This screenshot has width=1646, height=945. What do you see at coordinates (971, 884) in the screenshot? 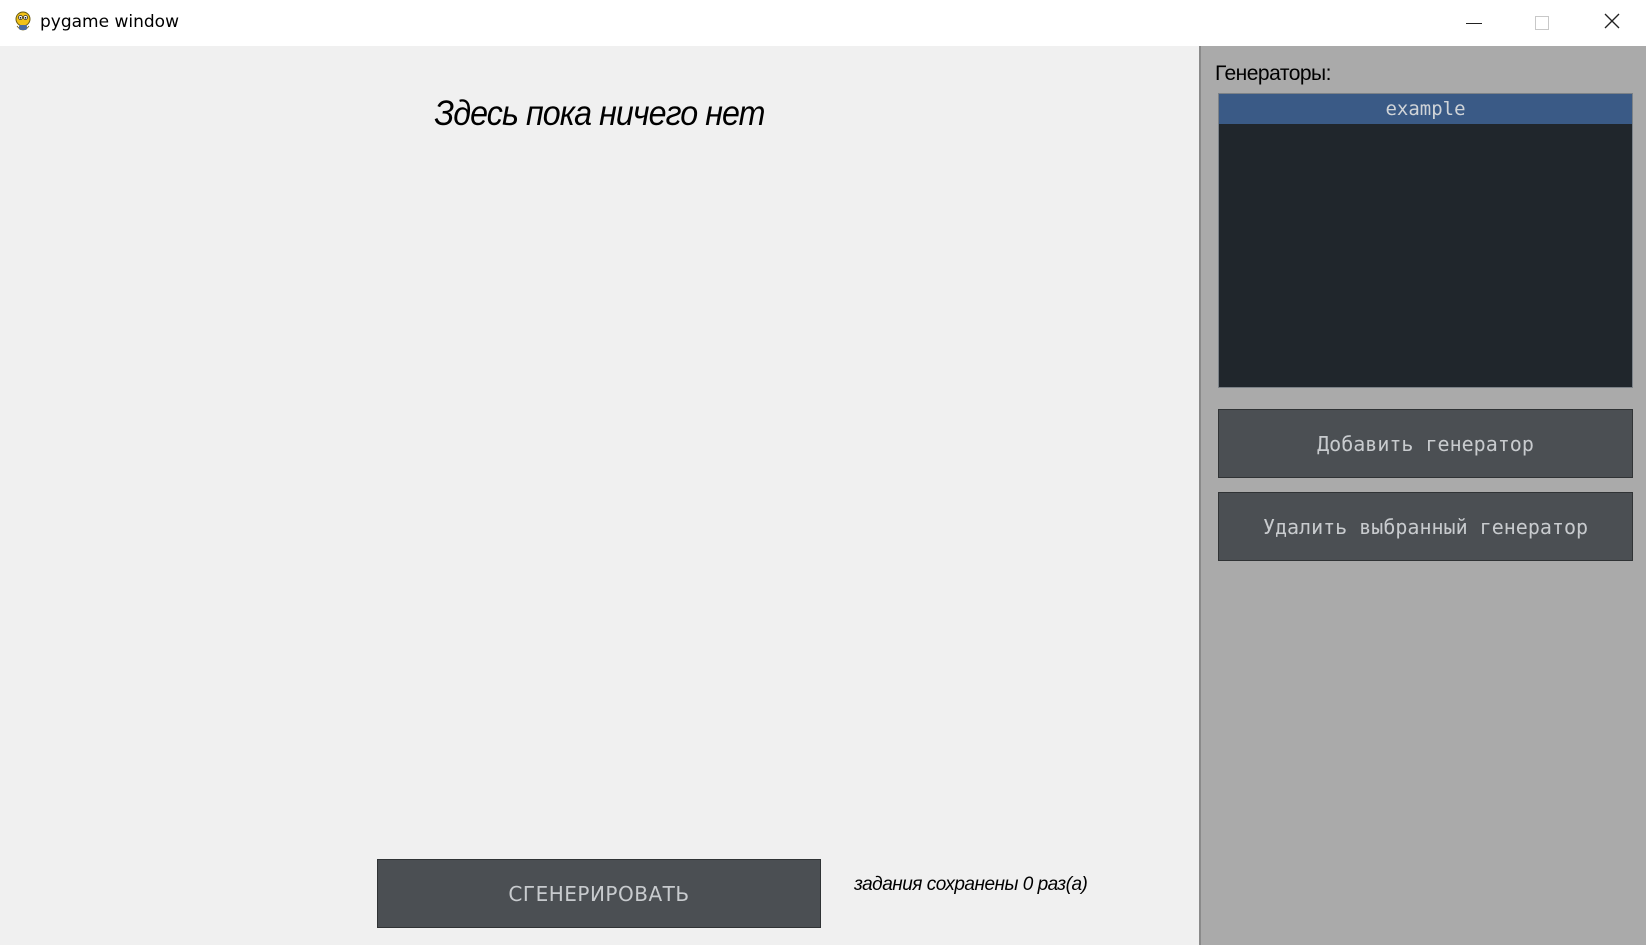
I see `saved-count-status: задания сохранены 0 раз(а)` at bounding box center [971, 884].